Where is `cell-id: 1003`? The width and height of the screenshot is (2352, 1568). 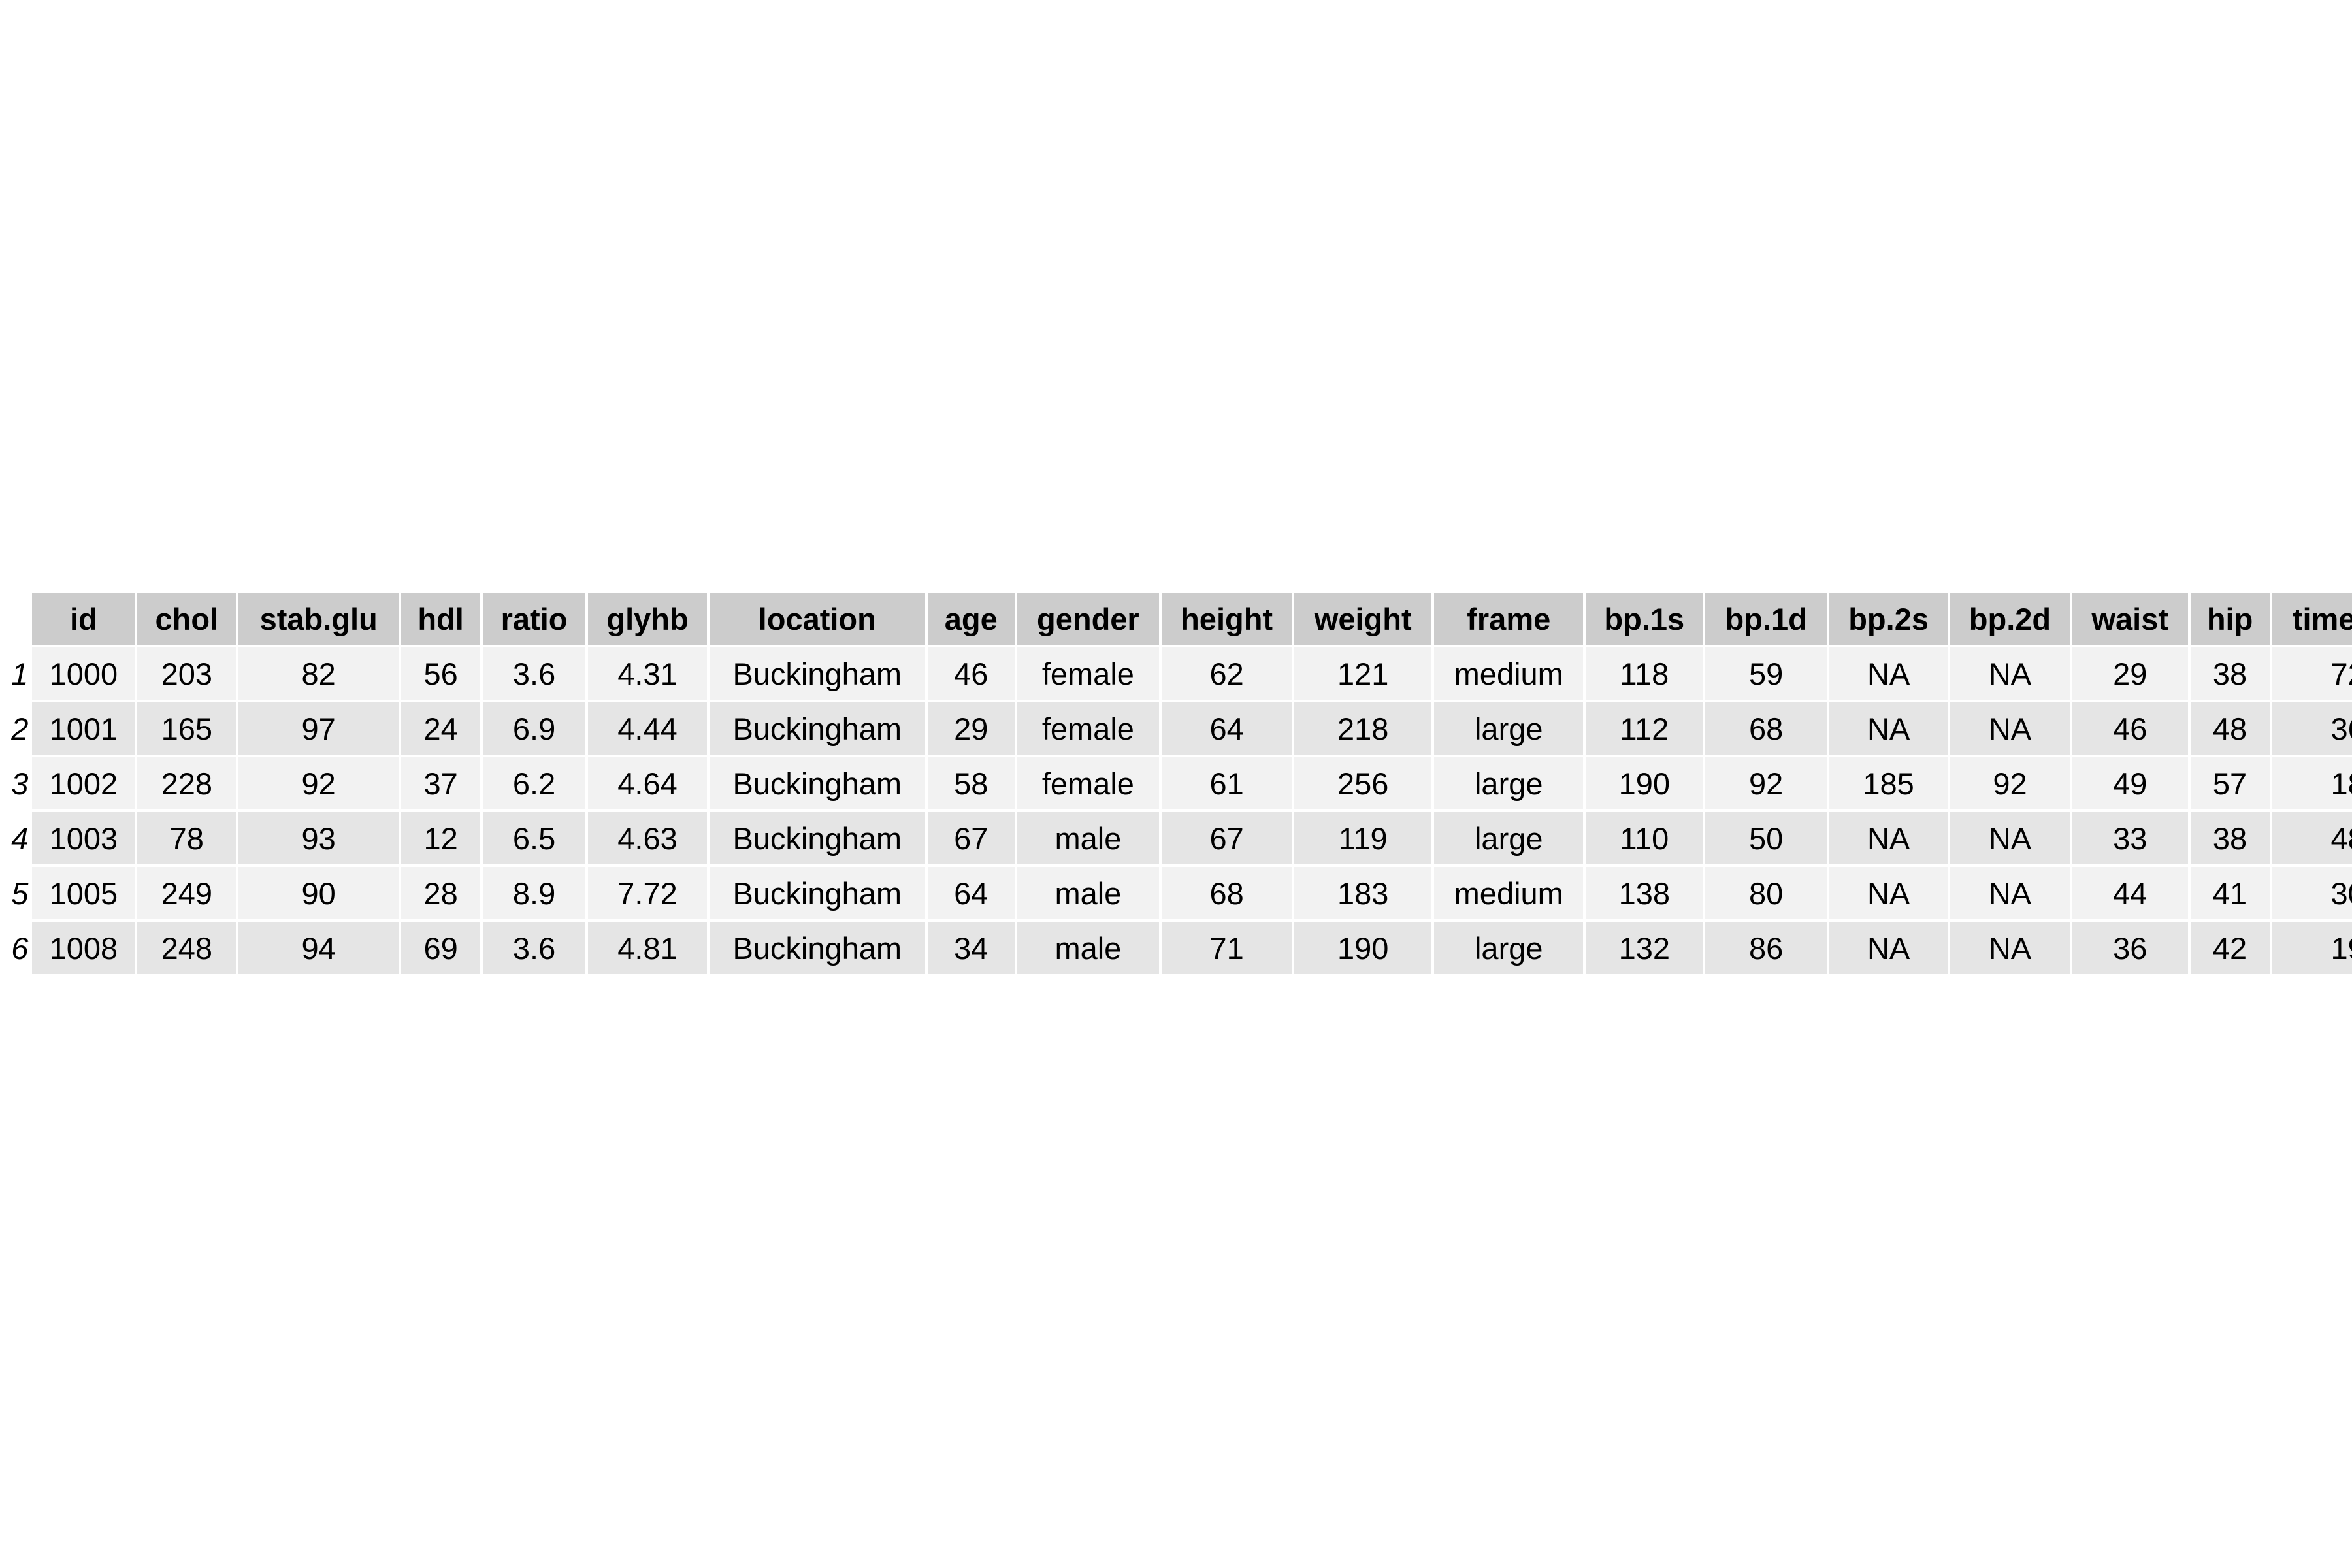
cell-id: 1003 is located at coordinates (83, 838).